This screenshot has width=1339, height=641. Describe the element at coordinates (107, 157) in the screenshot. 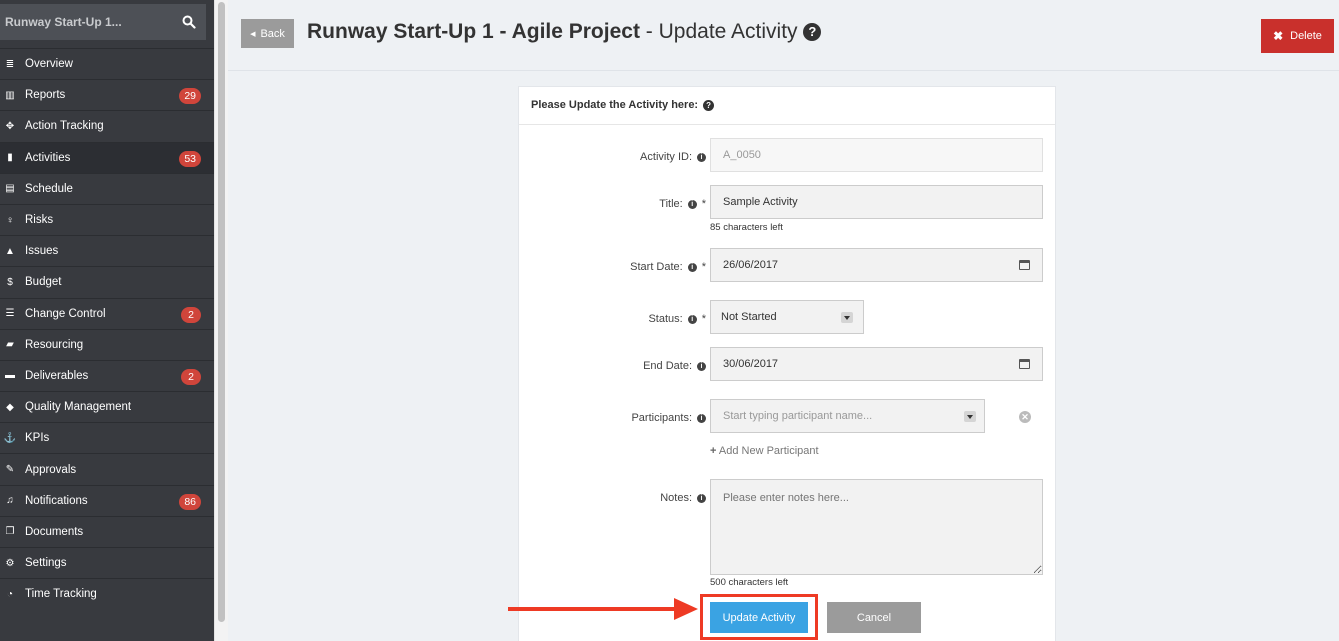

I see `sidebar-item-activities: ▮ Activities 53` at that location.